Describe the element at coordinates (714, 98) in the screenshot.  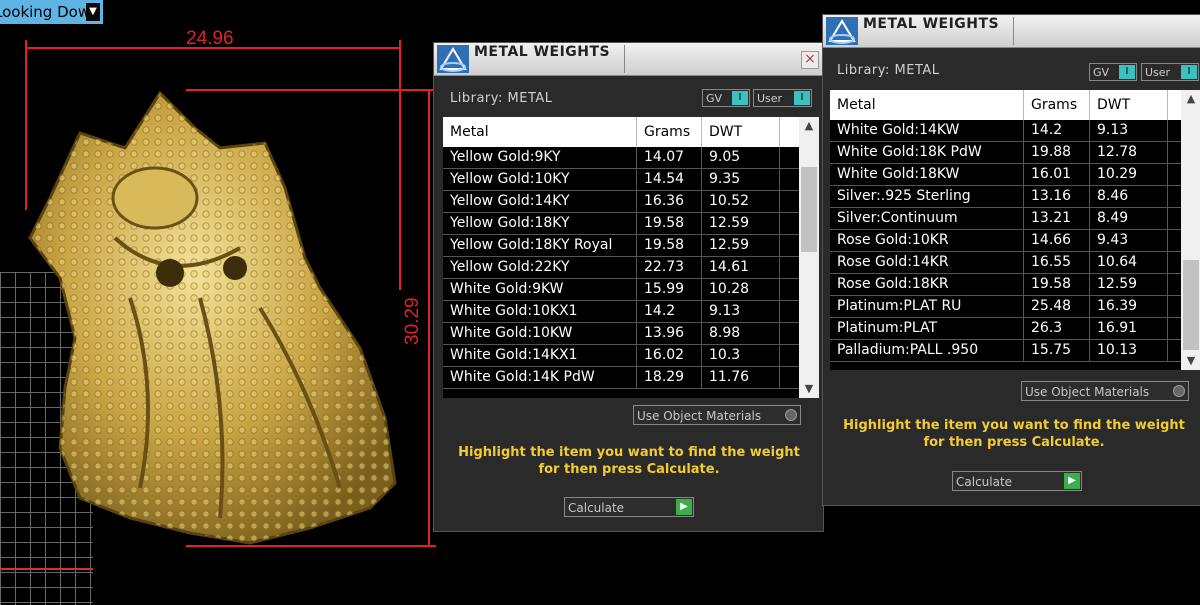
I see `gv-toggle-label: GV` at that location.